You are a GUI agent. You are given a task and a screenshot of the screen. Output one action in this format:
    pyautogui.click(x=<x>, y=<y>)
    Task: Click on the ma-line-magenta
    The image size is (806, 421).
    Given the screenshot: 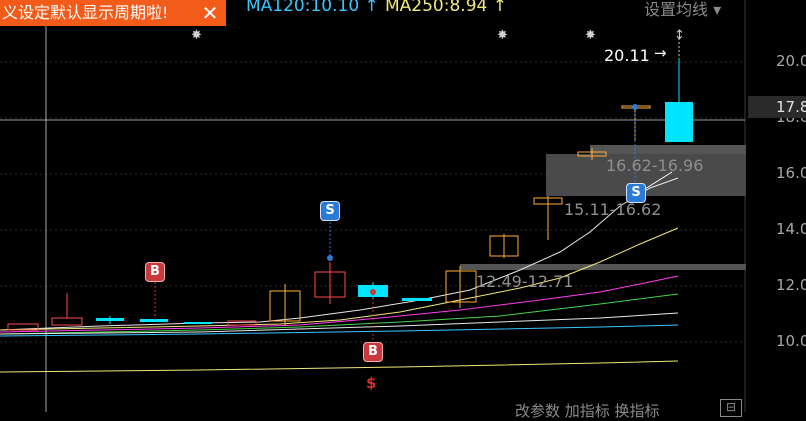 What is the action you would take?
    pyautogui.click(x=339, y=304)
    